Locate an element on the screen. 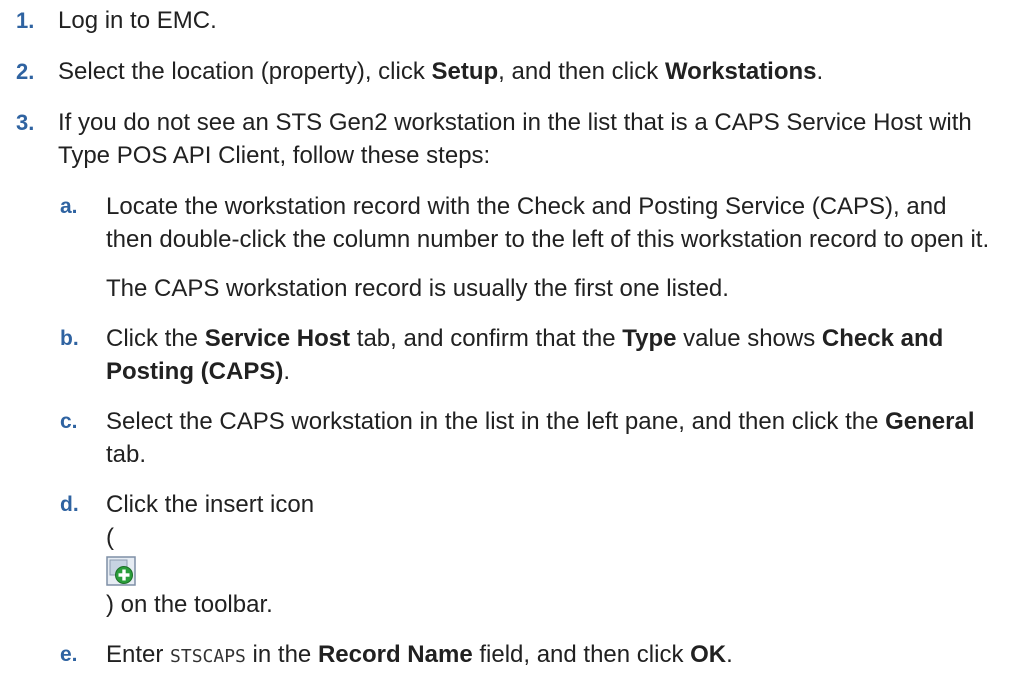  step-text: Select the location (property), click is located at coordinates (245, 71).